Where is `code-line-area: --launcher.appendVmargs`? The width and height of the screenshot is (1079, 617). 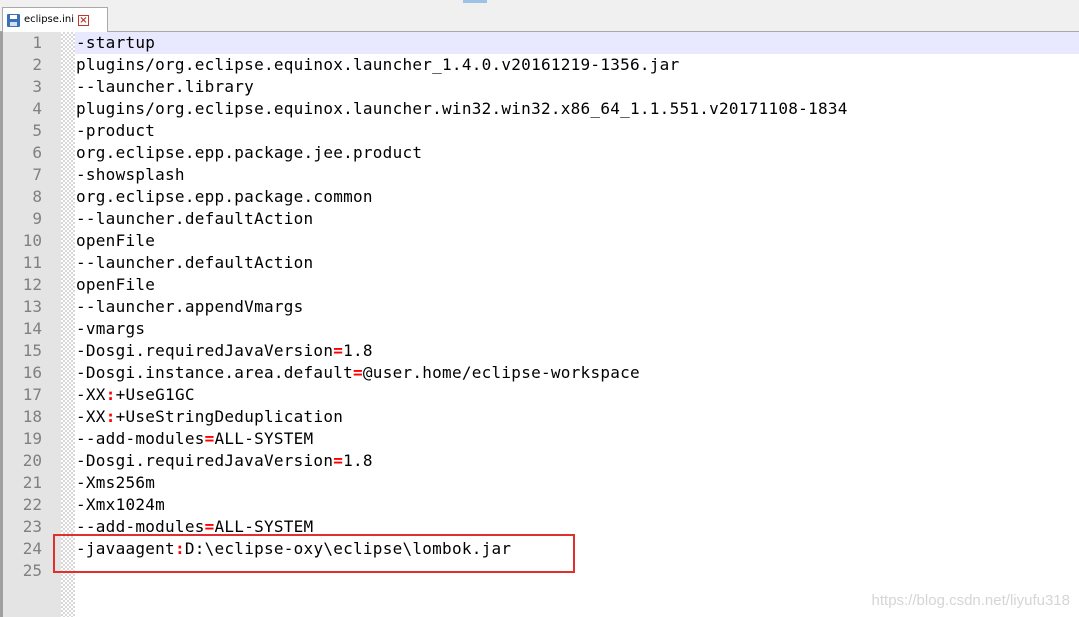 code-line-area: --launcher.appendVmargs is located at coordinates (577, 307).